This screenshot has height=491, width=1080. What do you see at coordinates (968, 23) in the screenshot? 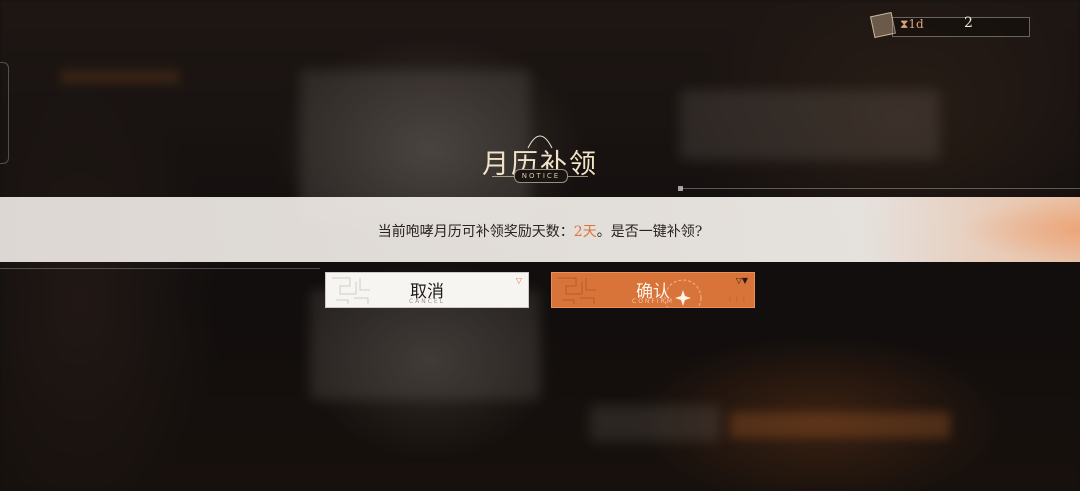
I see `item-count: 2` at bounding box center [968, 23].